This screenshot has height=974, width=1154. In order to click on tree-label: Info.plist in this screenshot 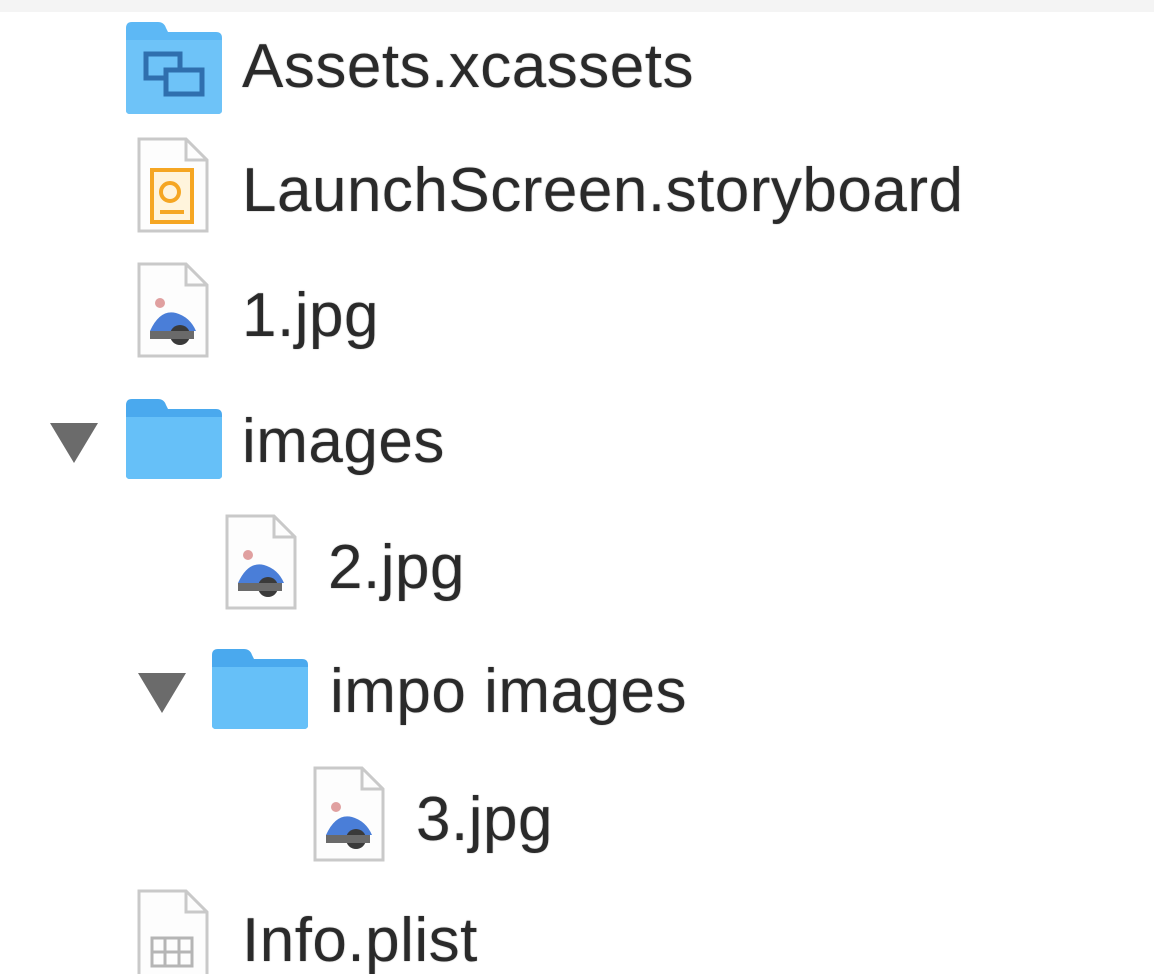, I will do `click(360, 940)`.